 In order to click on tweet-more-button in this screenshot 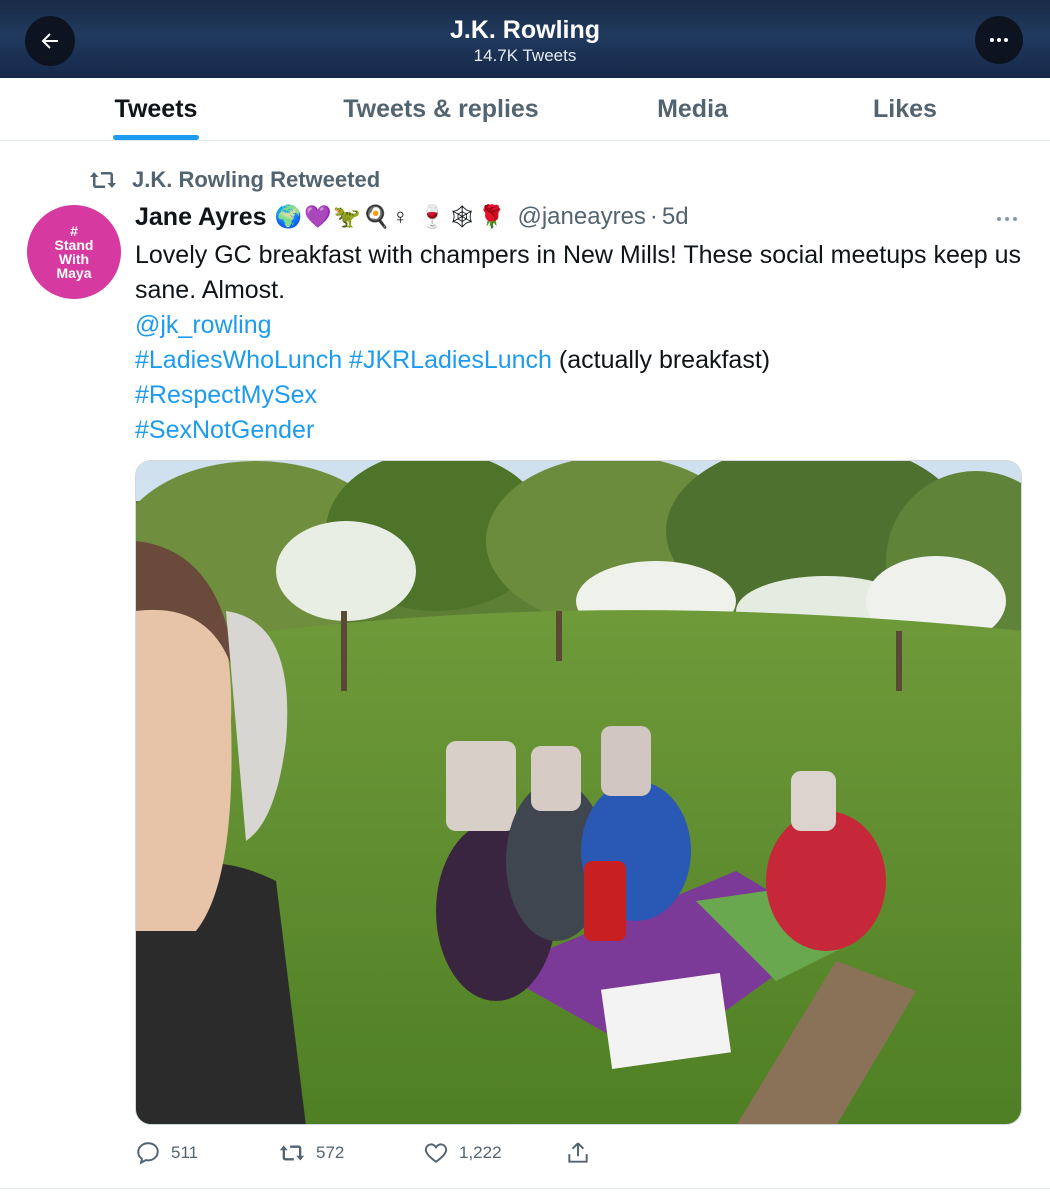, I will do `click(1007, 217)`.